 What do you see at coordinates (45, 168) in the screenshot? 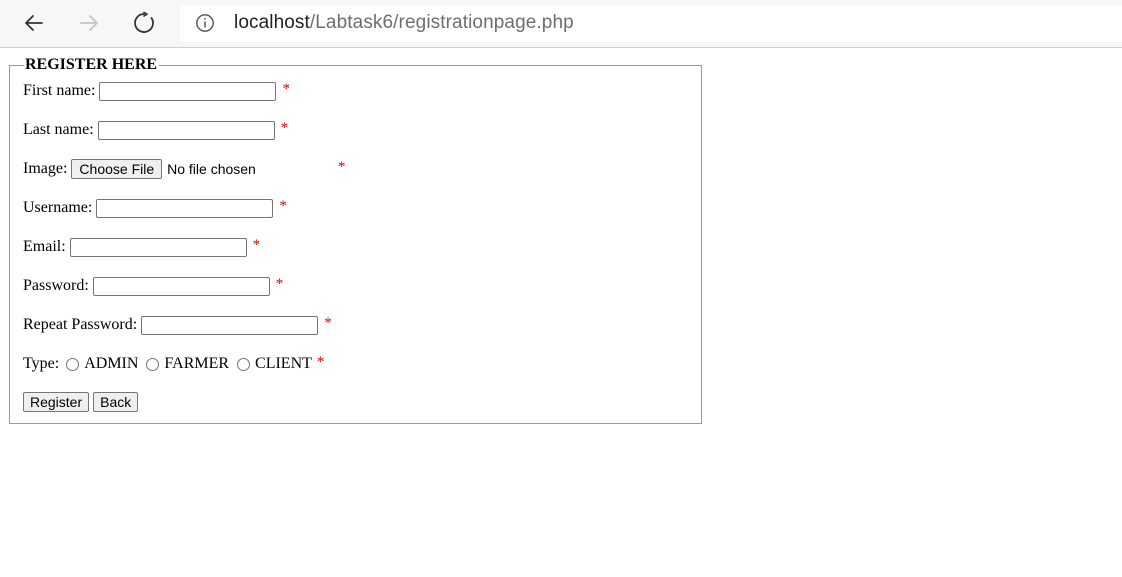
I see `image-label: Image:` at bounding box center [45, 168].